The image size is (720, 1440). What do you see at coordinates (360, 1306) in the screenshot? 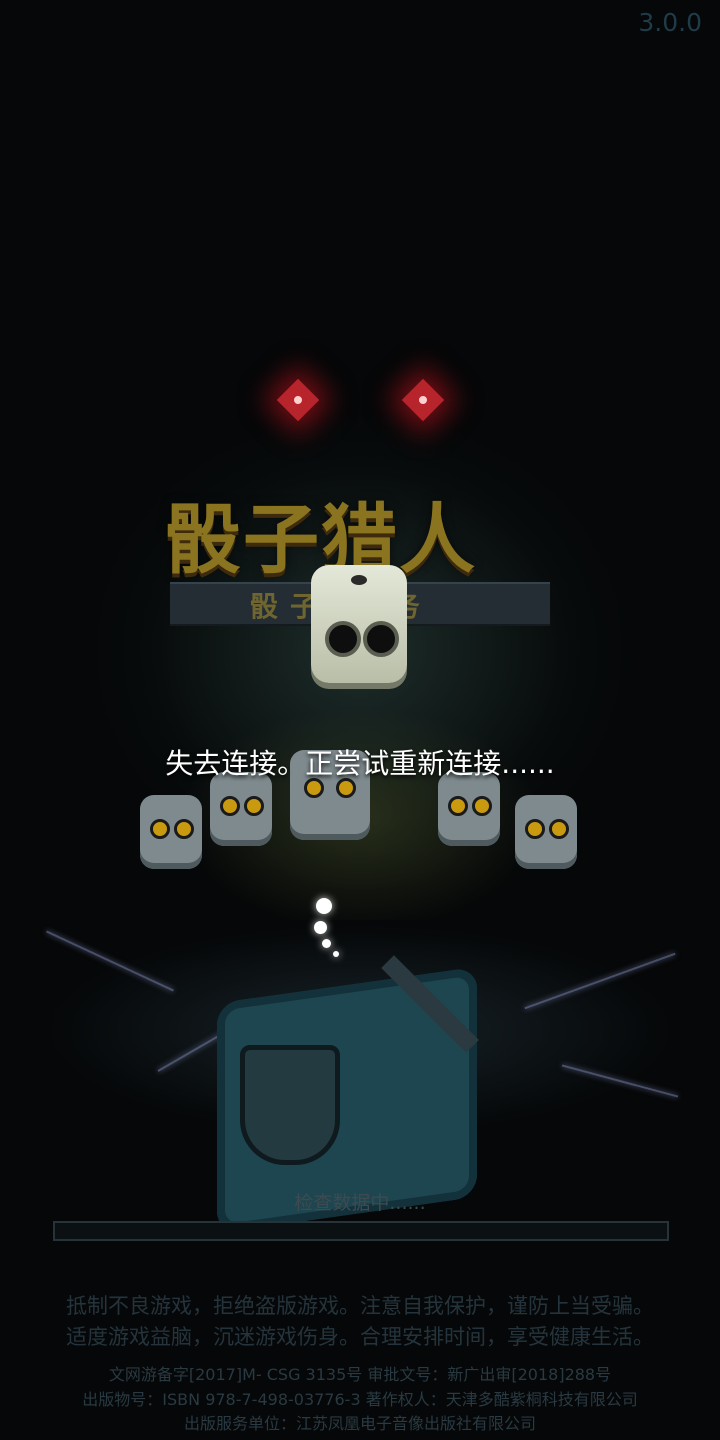
I see `health-notice-line-1: 抵制不良游戏，拒绝盗版游戏。注意自我保护，谨防上当受骗。` at bounding box center [360, 1306].